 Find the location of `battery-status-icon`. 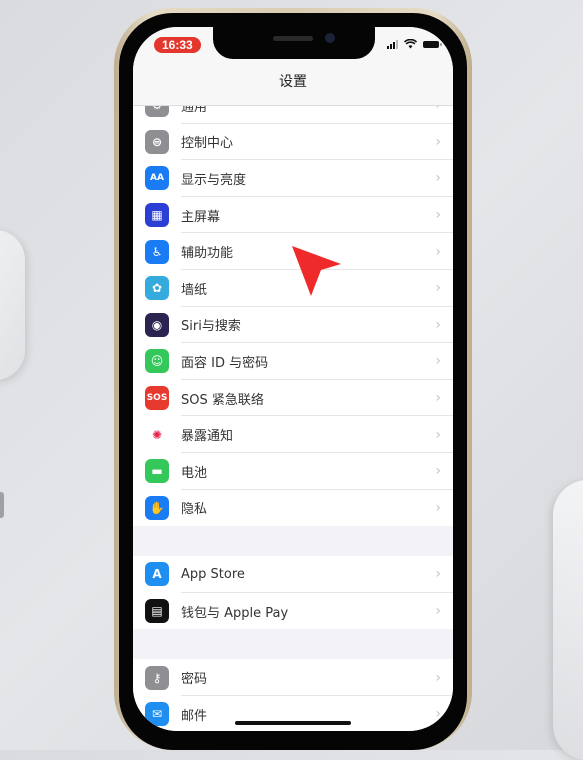

battery-status-icon is located at coordinates (432, 44).